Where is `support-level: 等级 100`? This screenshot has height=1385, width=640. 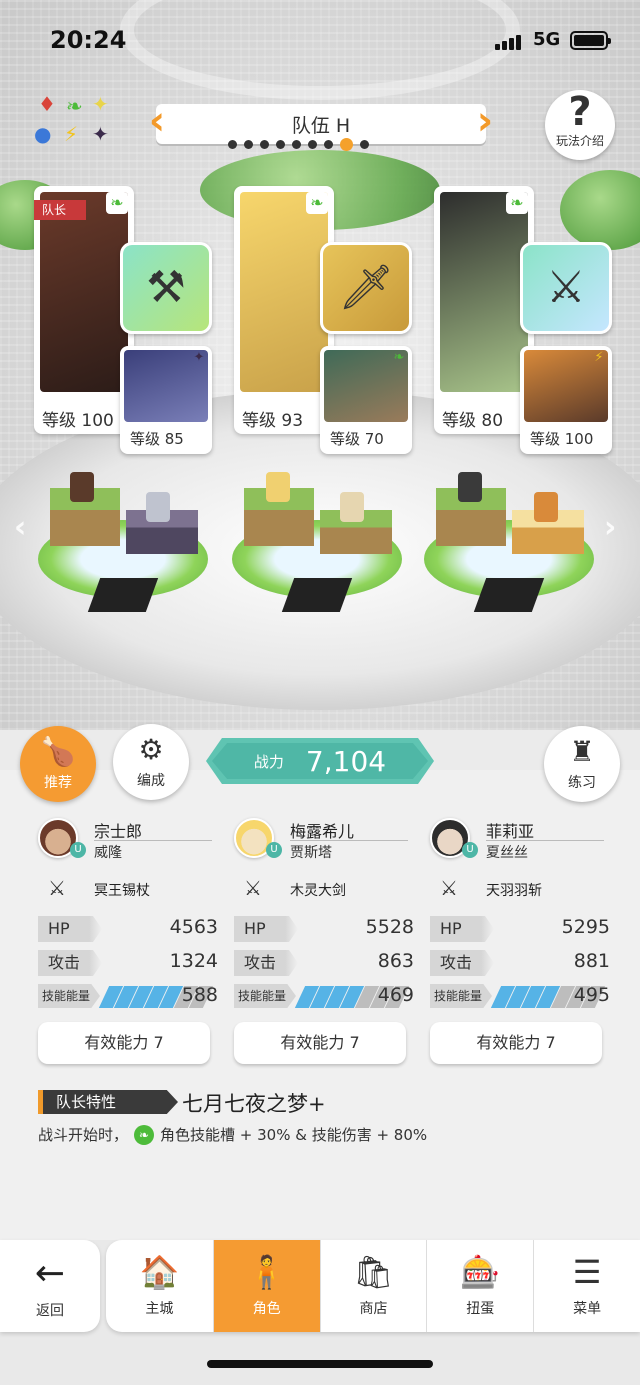
support-level: 等级 100 is located at coordinates (562, 439).